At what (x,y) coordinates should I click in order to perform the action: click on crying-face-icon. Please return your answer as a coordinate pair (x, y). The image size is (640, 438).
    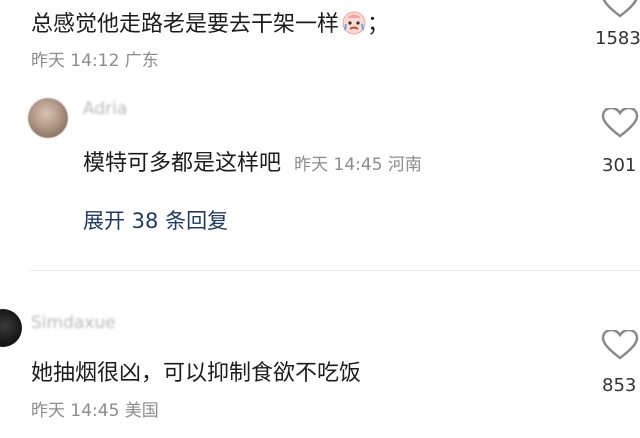
    Looking at the image, I should click on (354, 22).